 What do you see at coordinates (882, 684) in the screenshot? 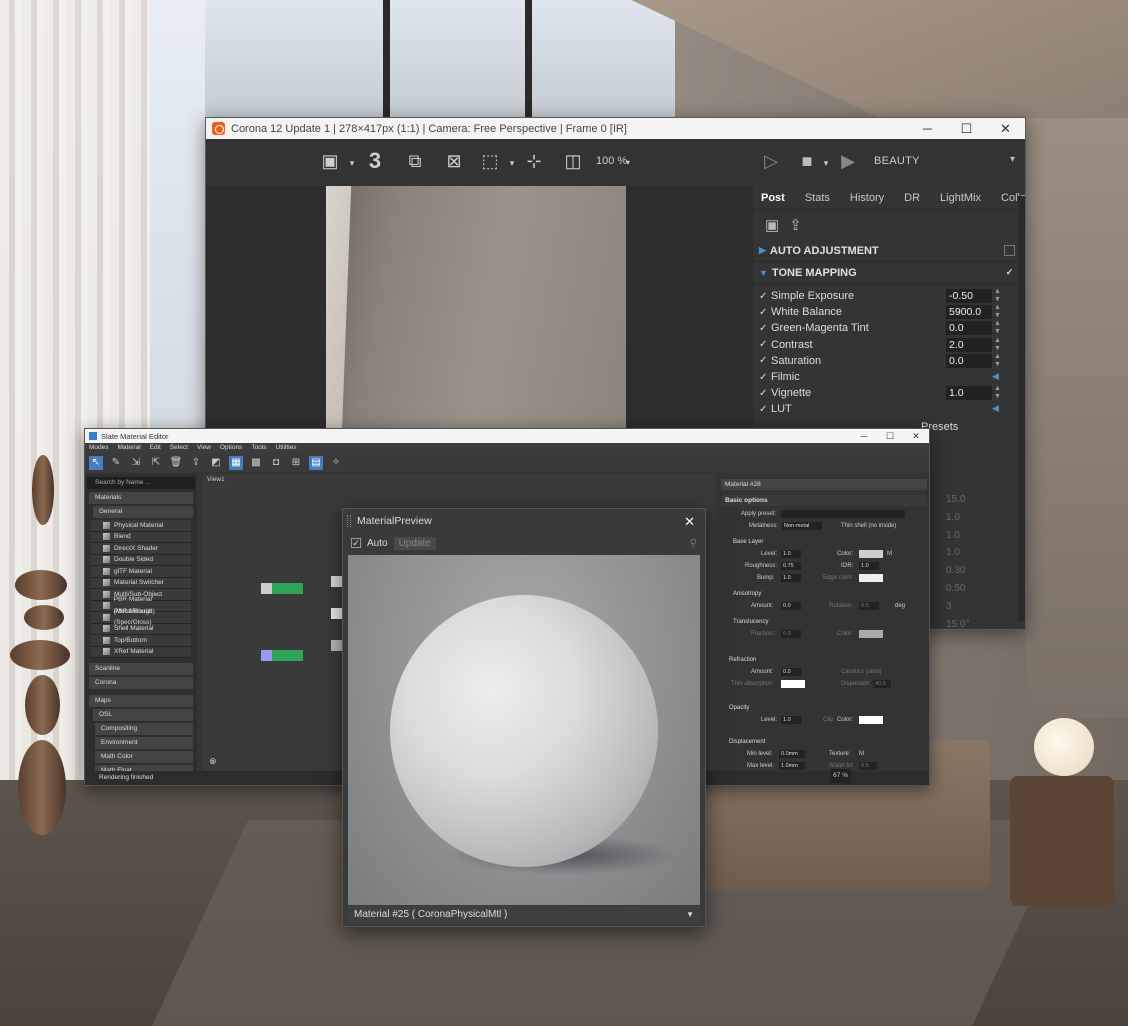
I see `dispersion-value: 40.0` at bounding box center [882, 684].